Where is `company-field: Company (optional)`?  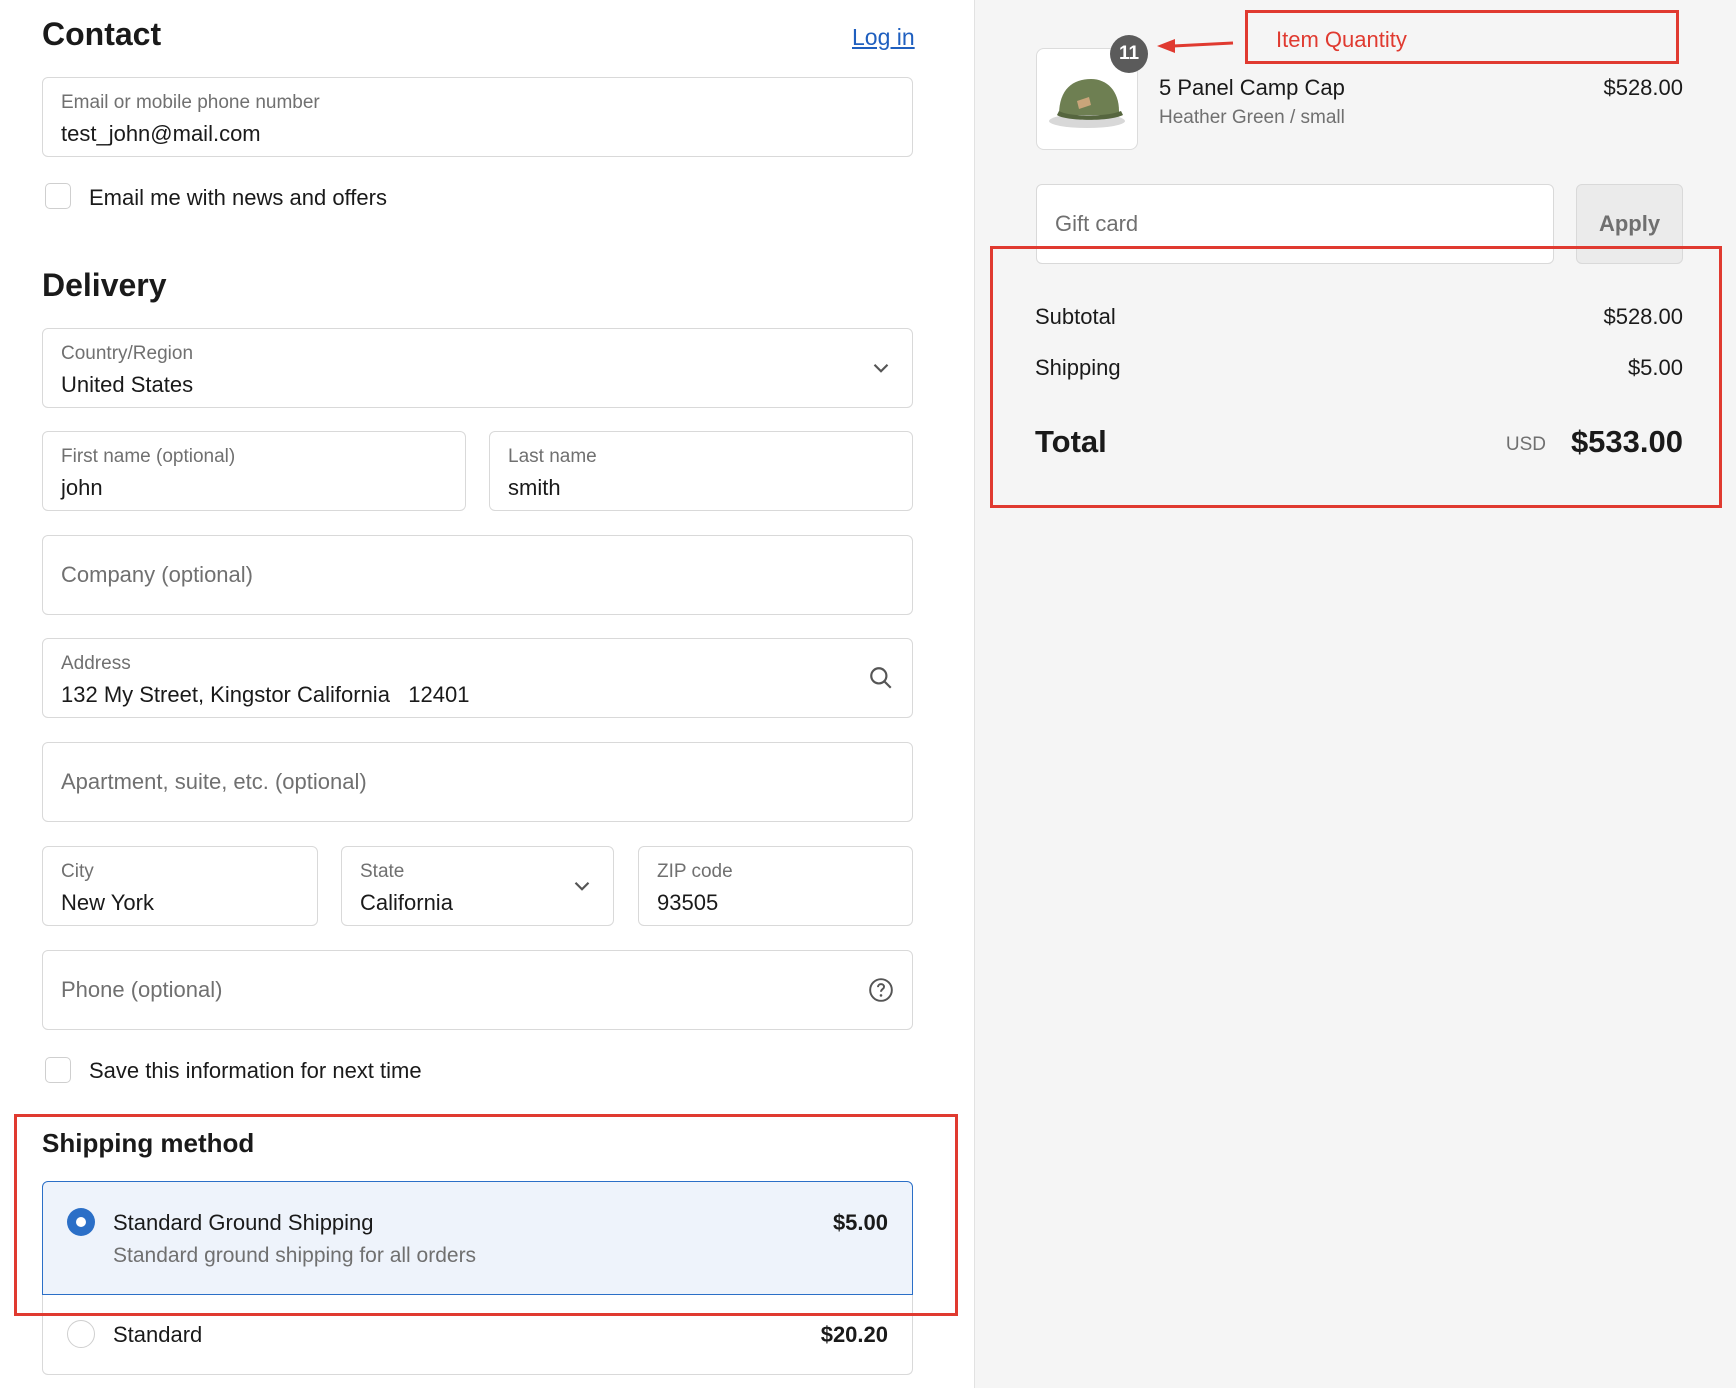 company-field: Company (optional) is located at coordinates (477, 575).